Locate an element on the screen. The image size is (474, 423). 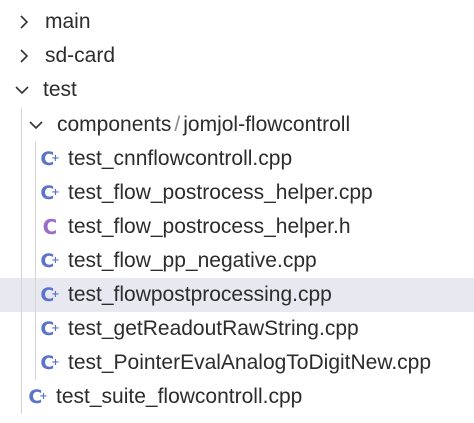
file-item: C test_flow_postrocess_helper.h is located at coordinates (237, 227).